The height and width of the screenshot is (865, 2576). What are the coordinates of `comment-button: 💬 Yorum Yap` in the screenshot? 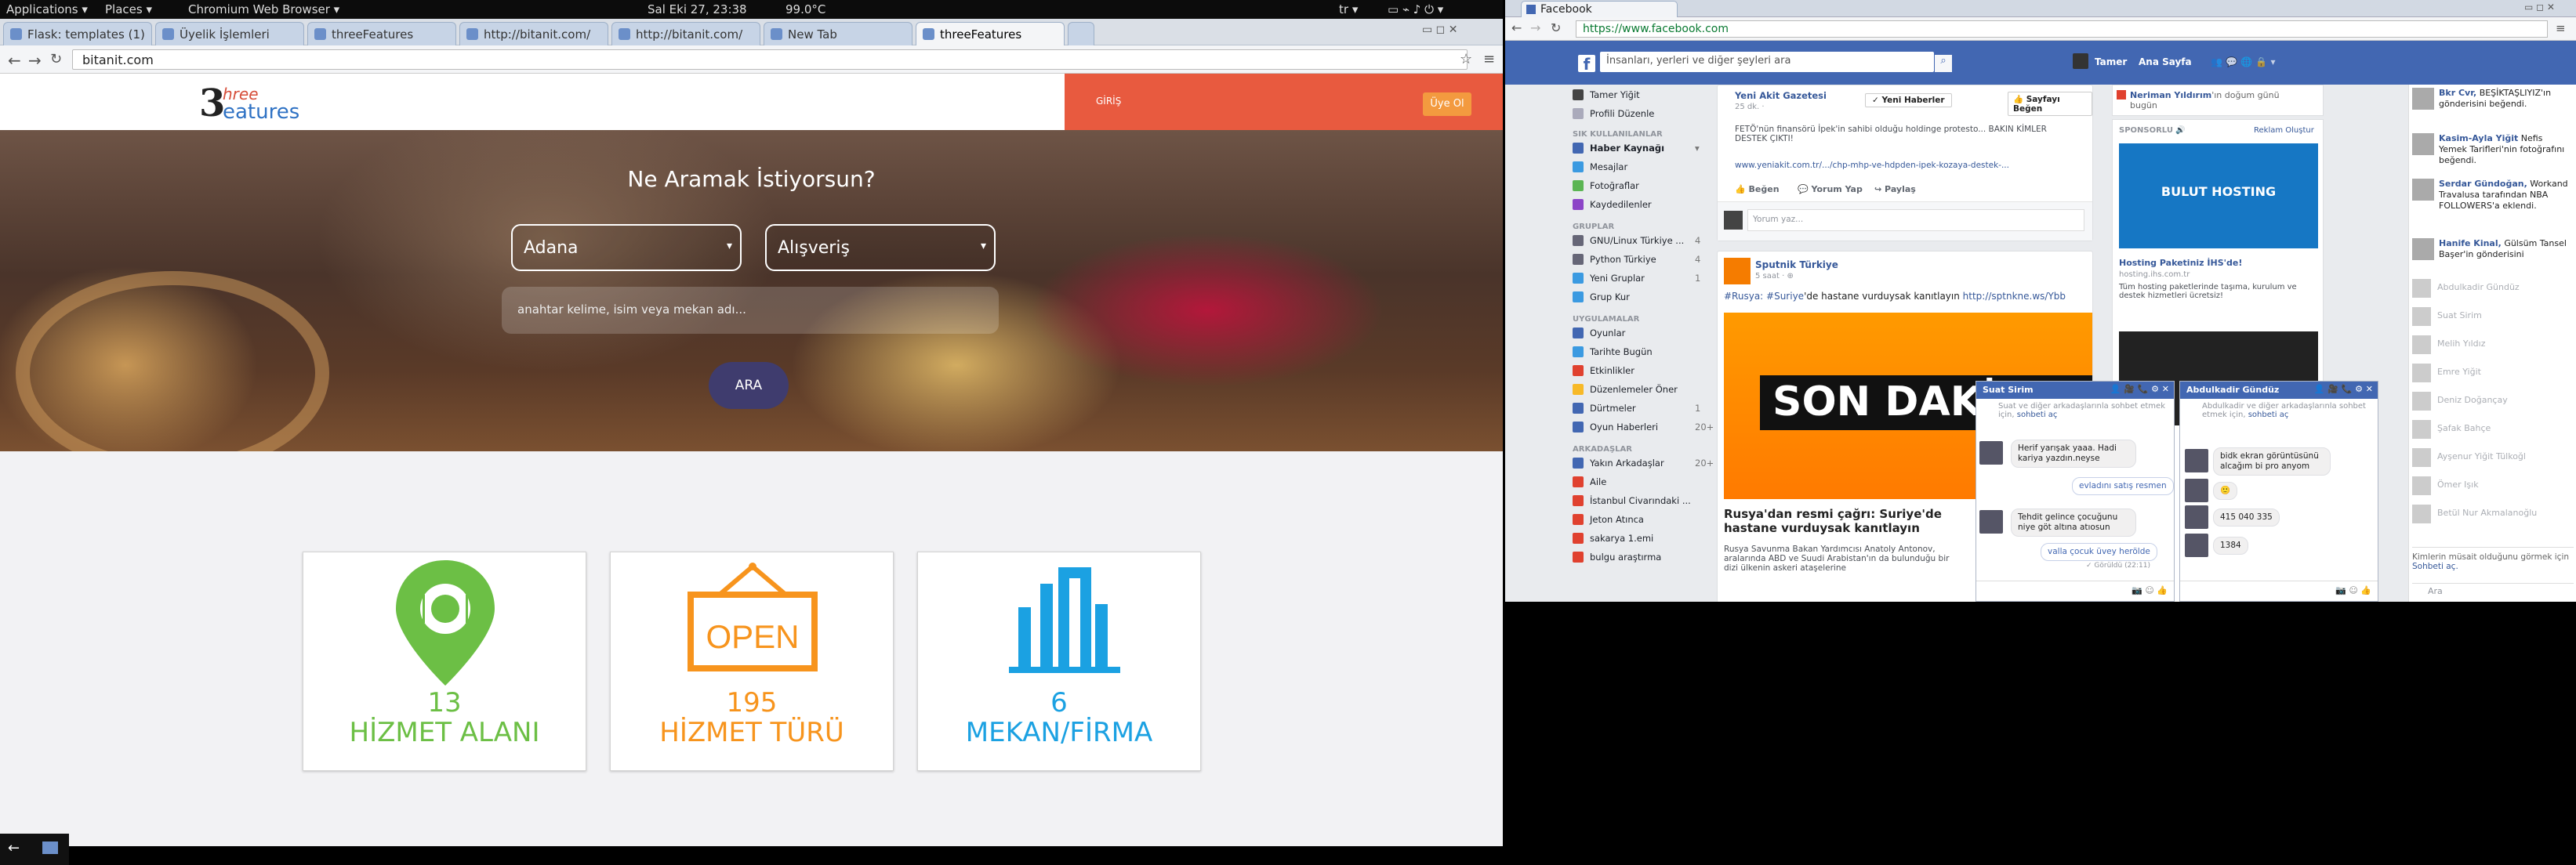 It's located at (1830, 189).